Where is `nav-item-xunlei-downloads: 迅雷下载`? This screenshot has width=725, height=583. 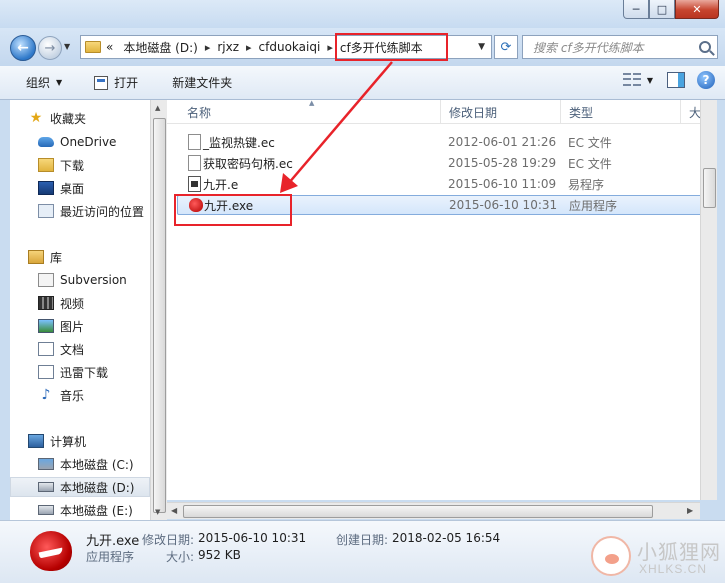 nav-item-xunlei-downloads: 迅雷下载 is located at coordinates (73, 372).